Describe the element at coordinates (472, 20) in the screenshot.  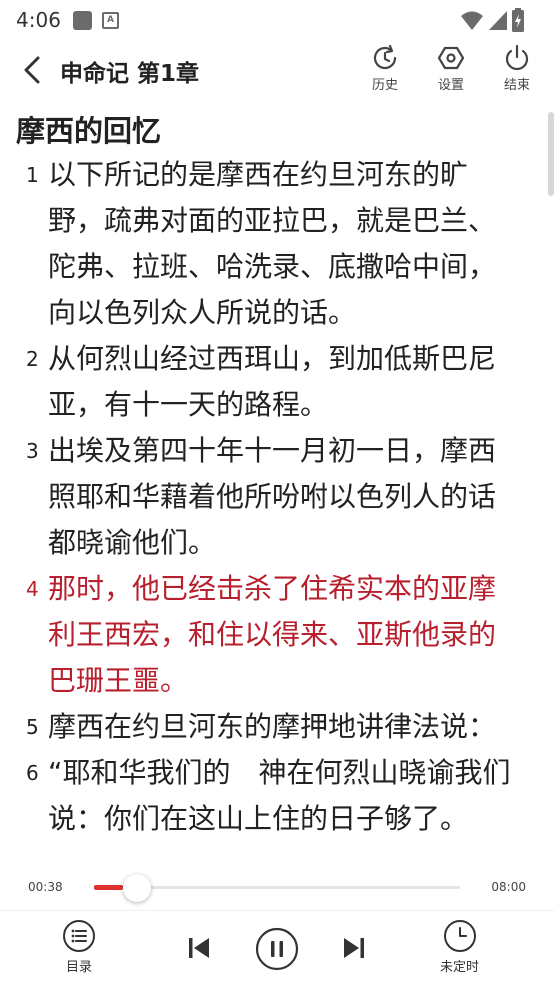
I see `wifi-icon` at that location.